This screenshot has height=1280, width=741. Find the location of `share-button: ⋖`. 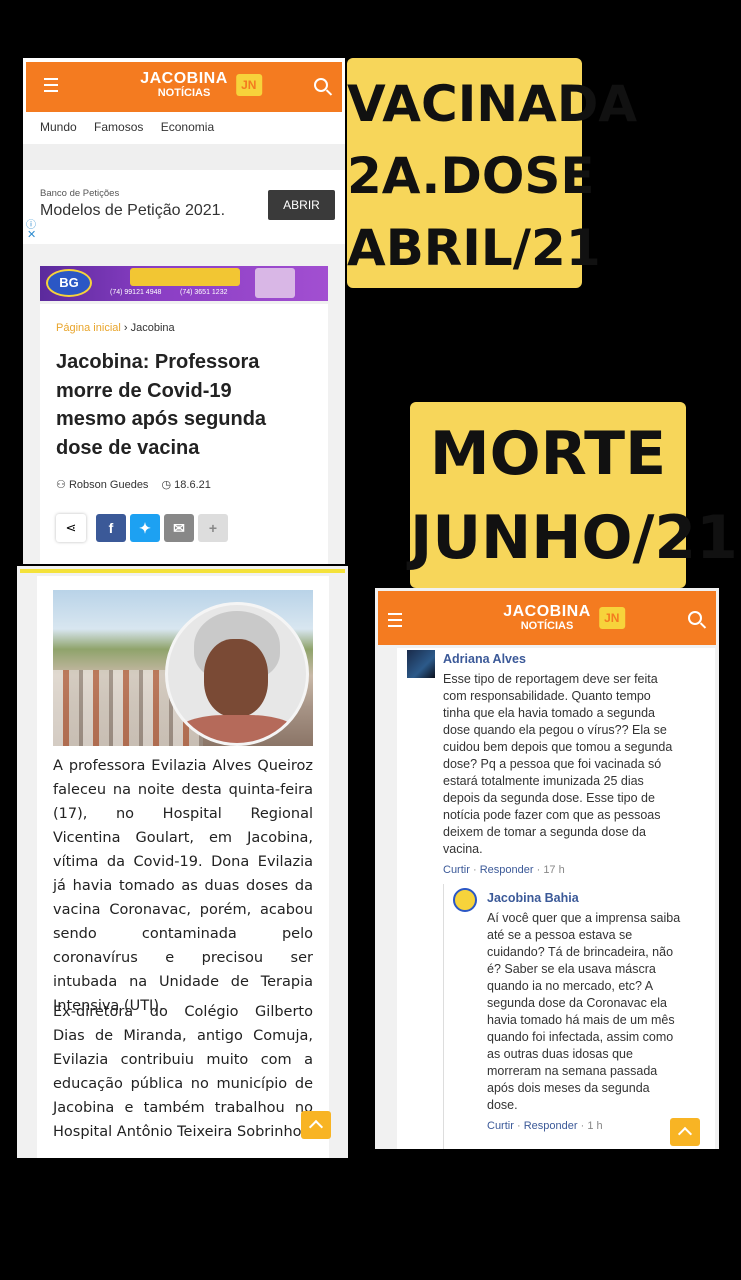

share-button: ⋖ is located at coordinates (71, 528).